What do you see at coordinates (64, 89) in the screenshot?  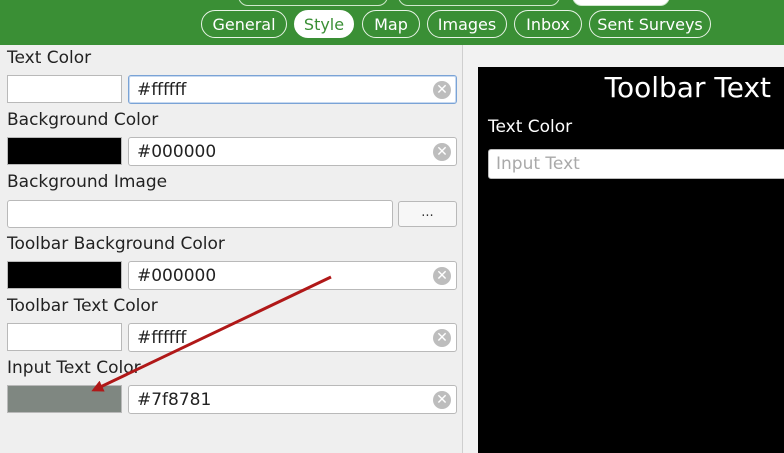 I see `text-color-swatch` at bounding box center [64, 89].